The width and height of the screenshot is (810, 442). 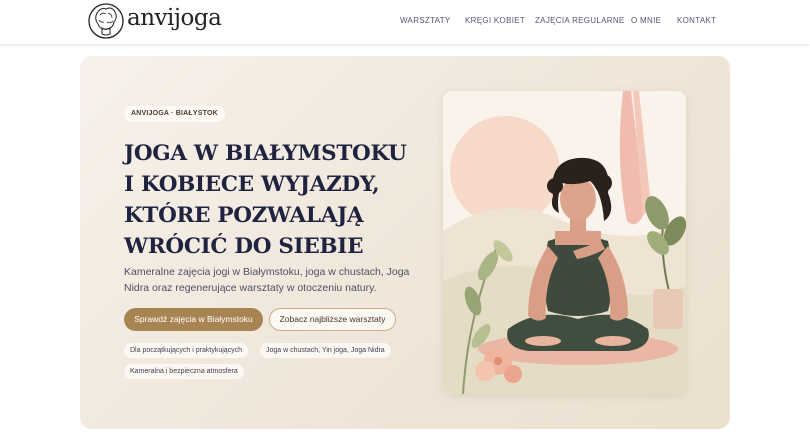 I want to click on feature-chip-beginners: Dla początkujących i praktykujących, so click(x=186, y=350).